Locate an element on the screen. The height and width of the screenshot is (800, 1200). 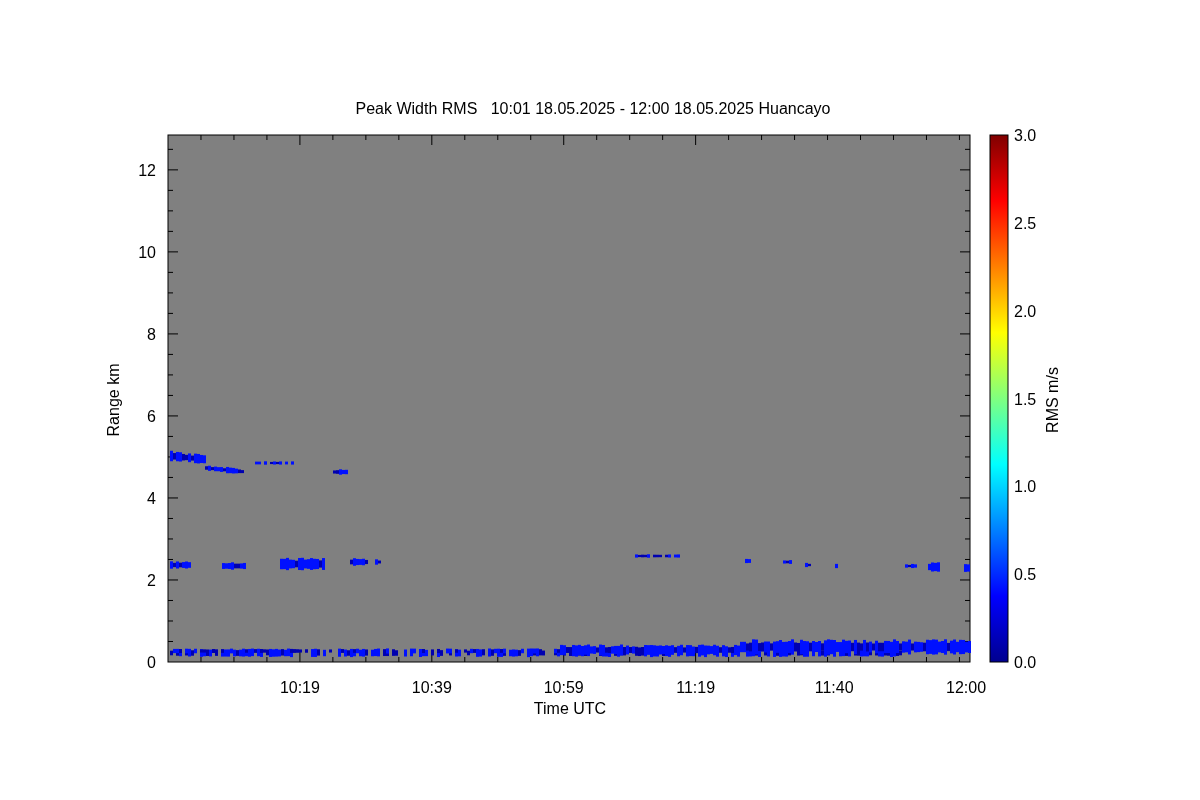
x-tick-label: 10:19 is located at coordinates (299, 687).